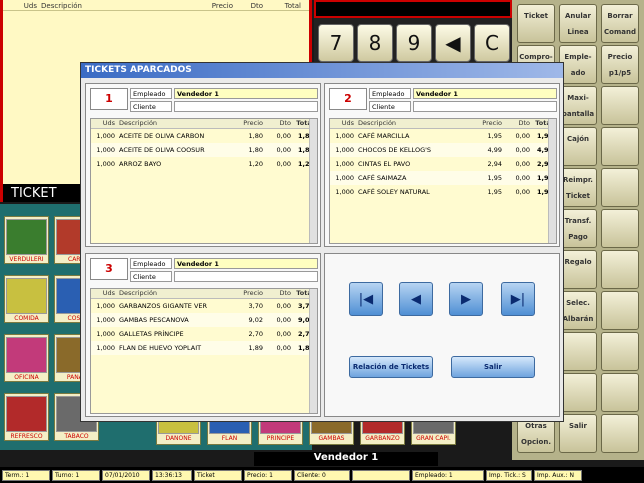  Describe the element at coordinates (26, 475) in the screenshot. I see `status-field: Term.: 1` at that location.